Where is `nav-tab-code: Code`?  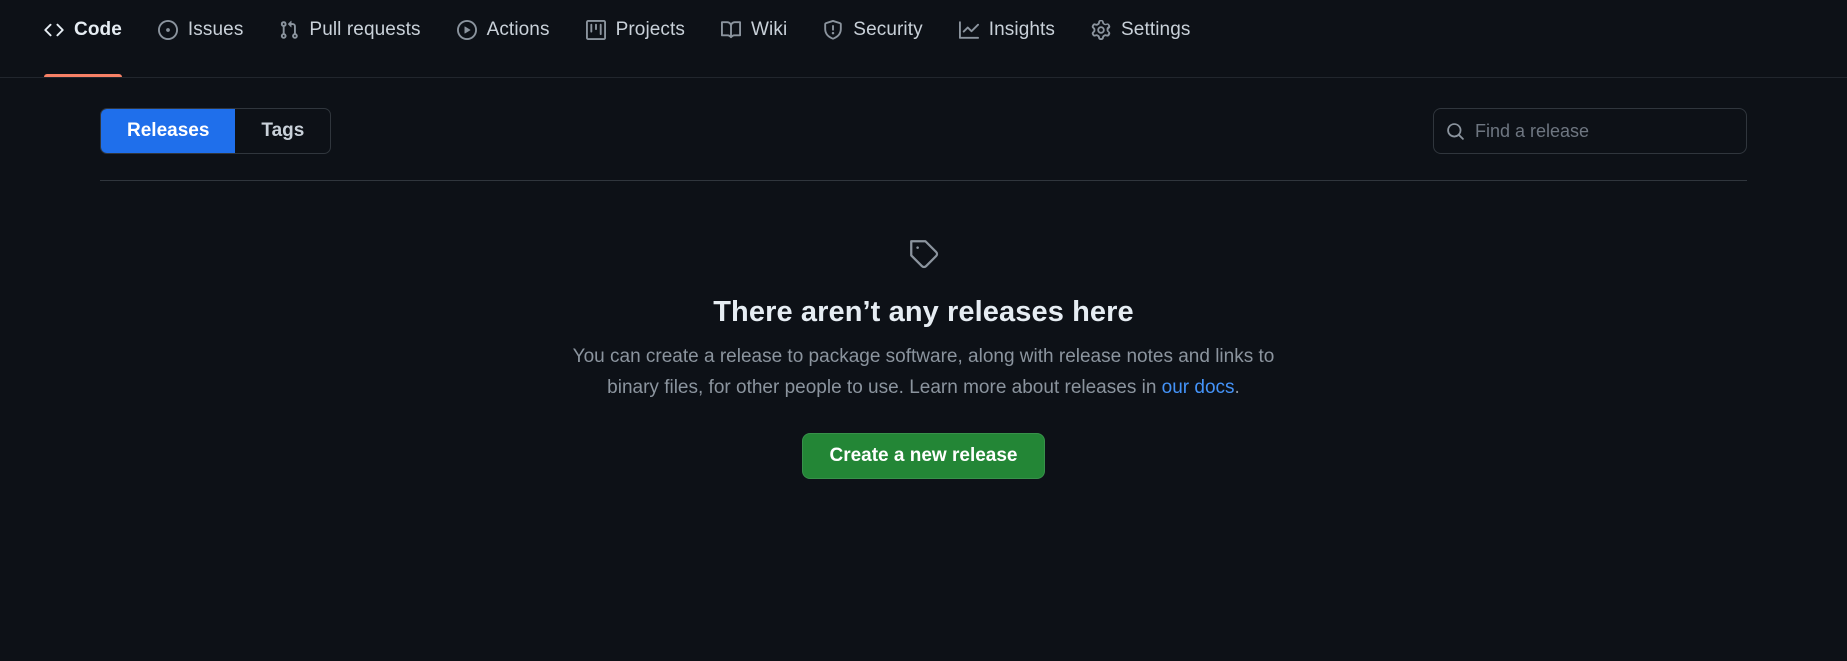 nav-tab-code: Code is located at coordinates (83, 38).